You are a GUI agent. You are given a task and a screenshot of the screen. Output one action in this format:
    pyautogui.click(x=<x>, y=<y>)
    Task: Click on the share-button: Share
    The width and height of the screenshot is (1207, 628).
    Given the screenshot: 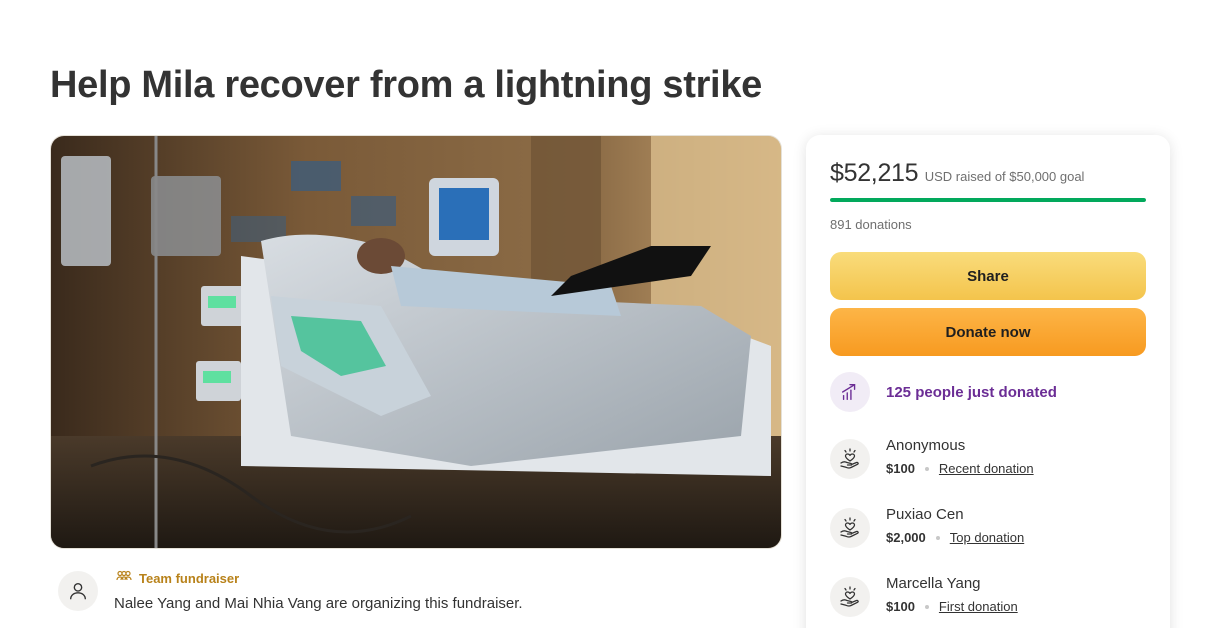 What is the action you would take?
    pyautogui.click(x=988, y=276)
    